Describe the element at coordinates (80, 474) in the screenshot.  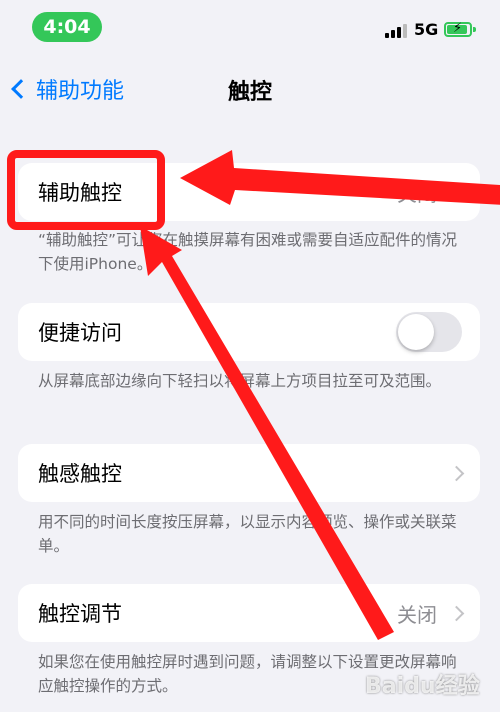
I see `row-label: 触感触控` at that location.